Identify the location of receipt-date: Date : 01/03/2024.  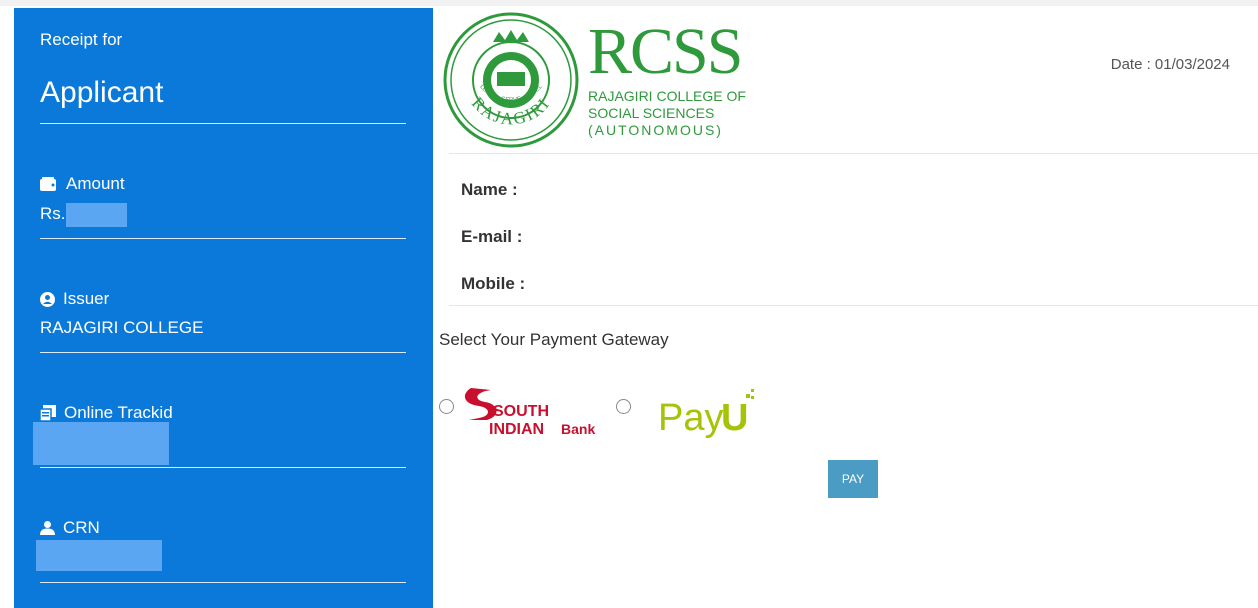
(1170, 64).